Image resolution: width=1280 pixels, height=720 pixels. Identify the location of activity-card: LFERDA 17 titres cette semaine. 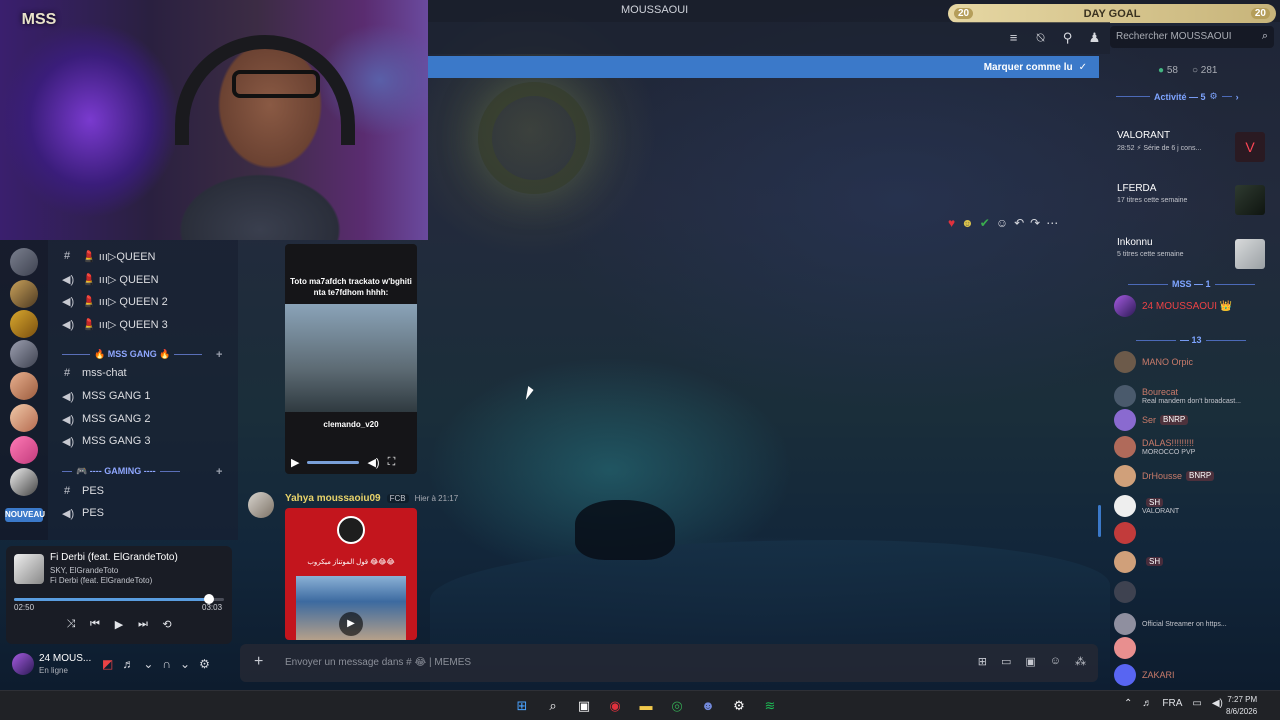
(1197, 199).